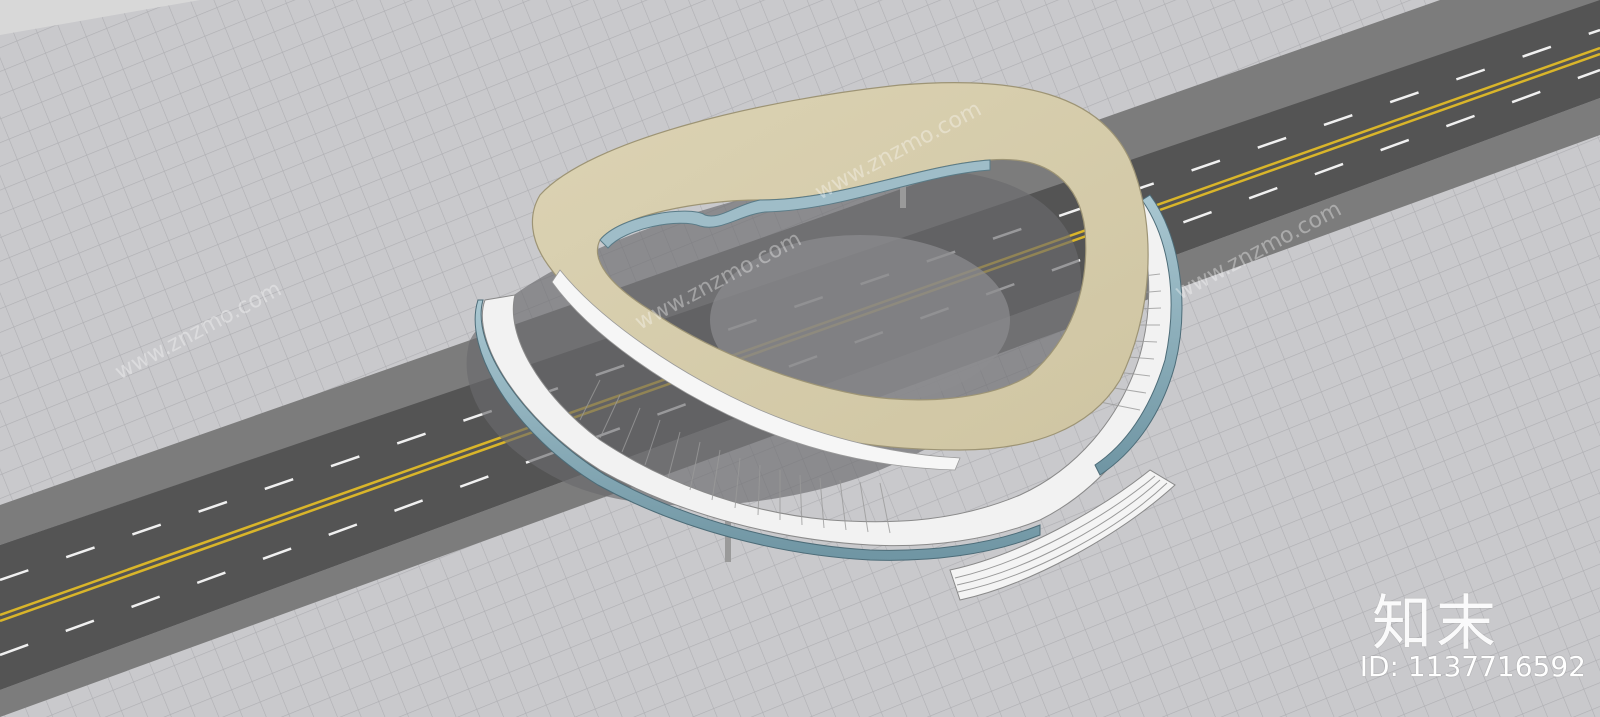  Describe the element at coordinates (1436, 624) in the screenshot. I see `znzmo-logo-icon: 知末` at that location.